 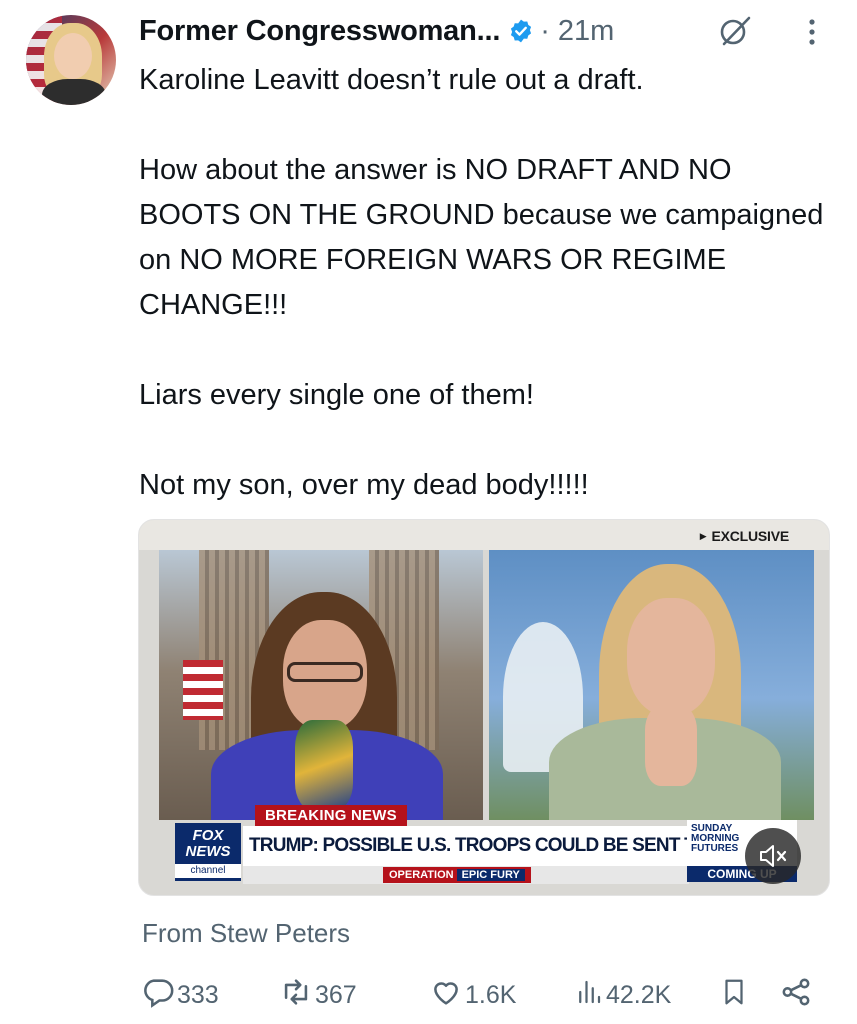 I want to click on fox-news-logo: FOX NEWS channel, so click(x=208, y=852).